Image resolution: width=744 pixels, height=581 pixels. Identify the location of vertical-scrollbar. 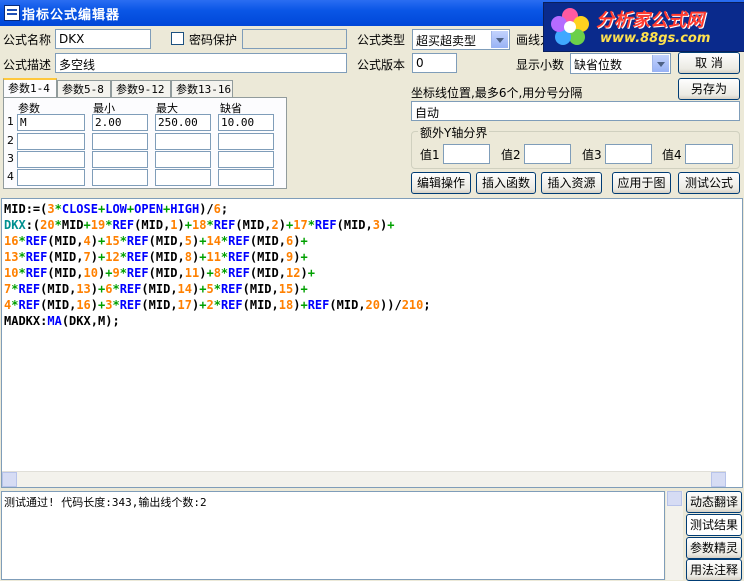
(674, 535).